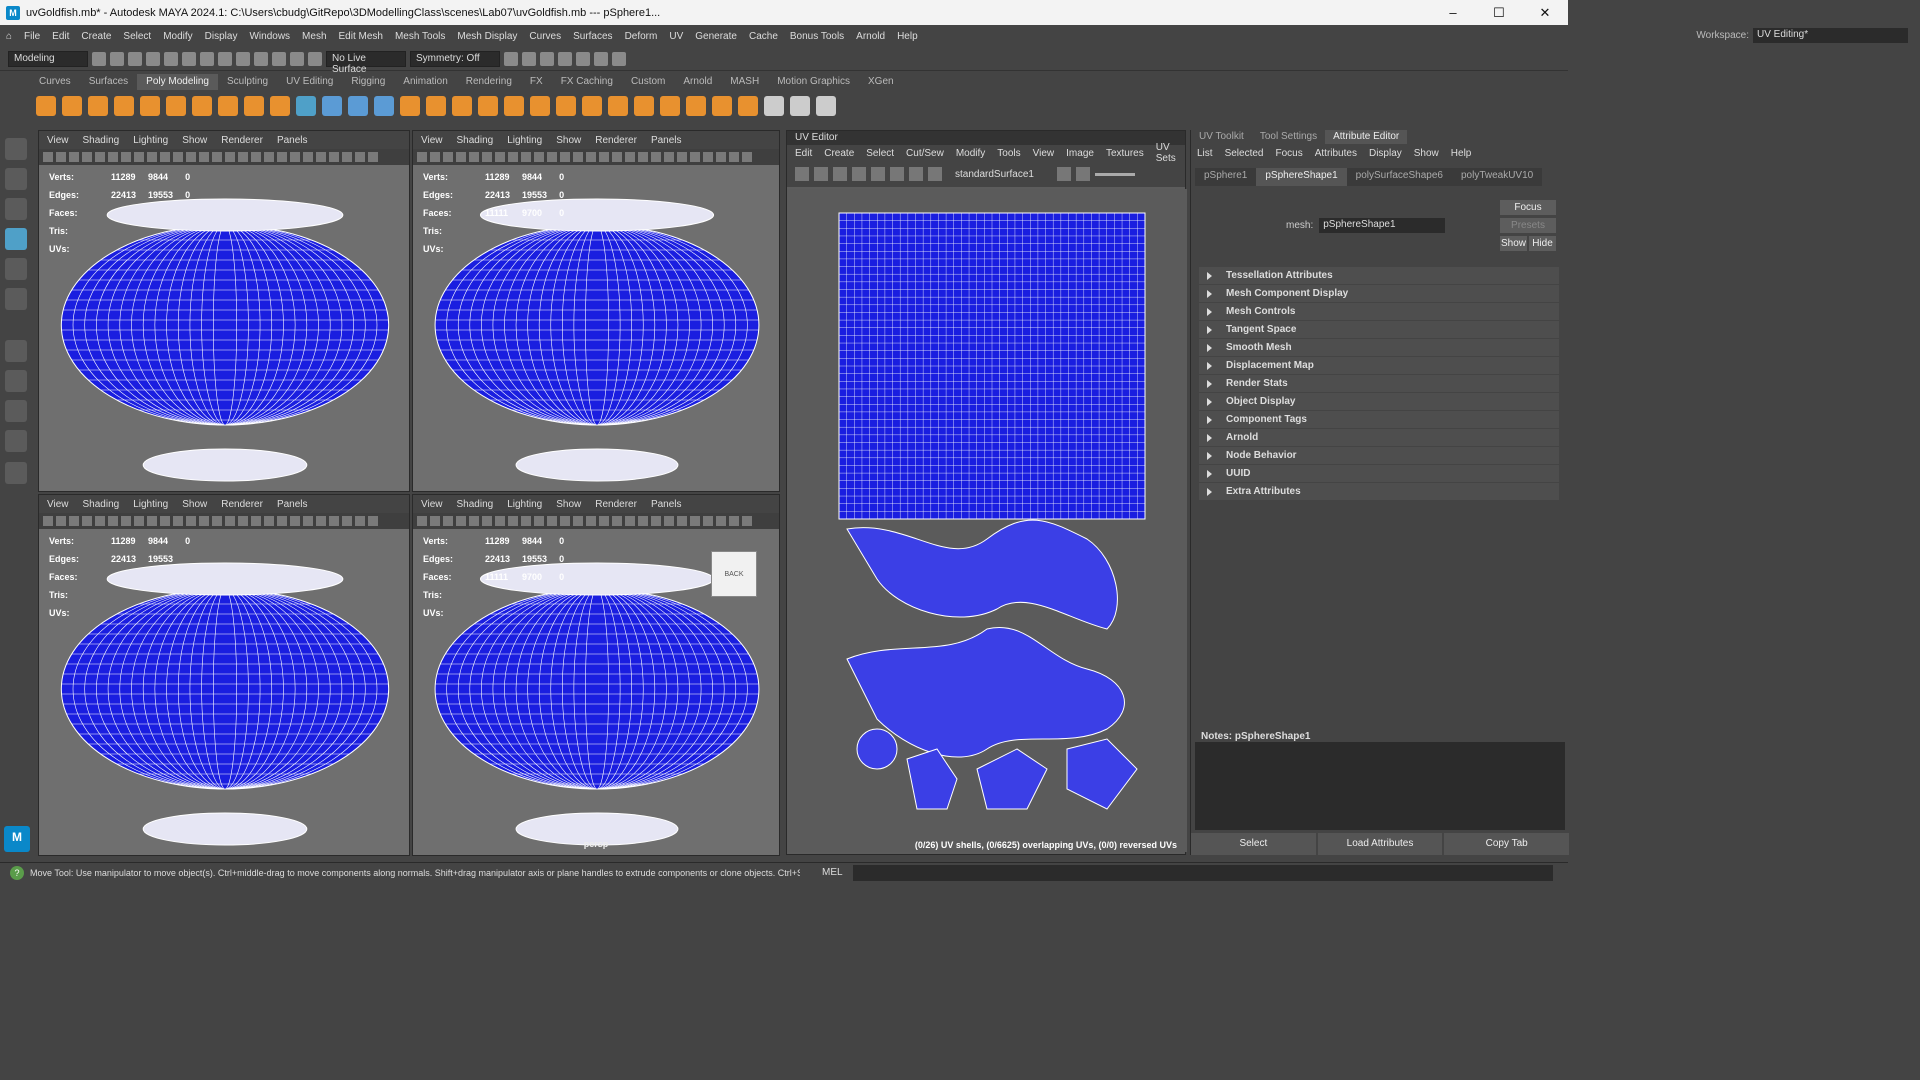 The image size is (1920, 1080). What do you see at coordinates (916, 174) in the screenshot?
I see `uv-filter-icon` at bounding box center [916, 174].